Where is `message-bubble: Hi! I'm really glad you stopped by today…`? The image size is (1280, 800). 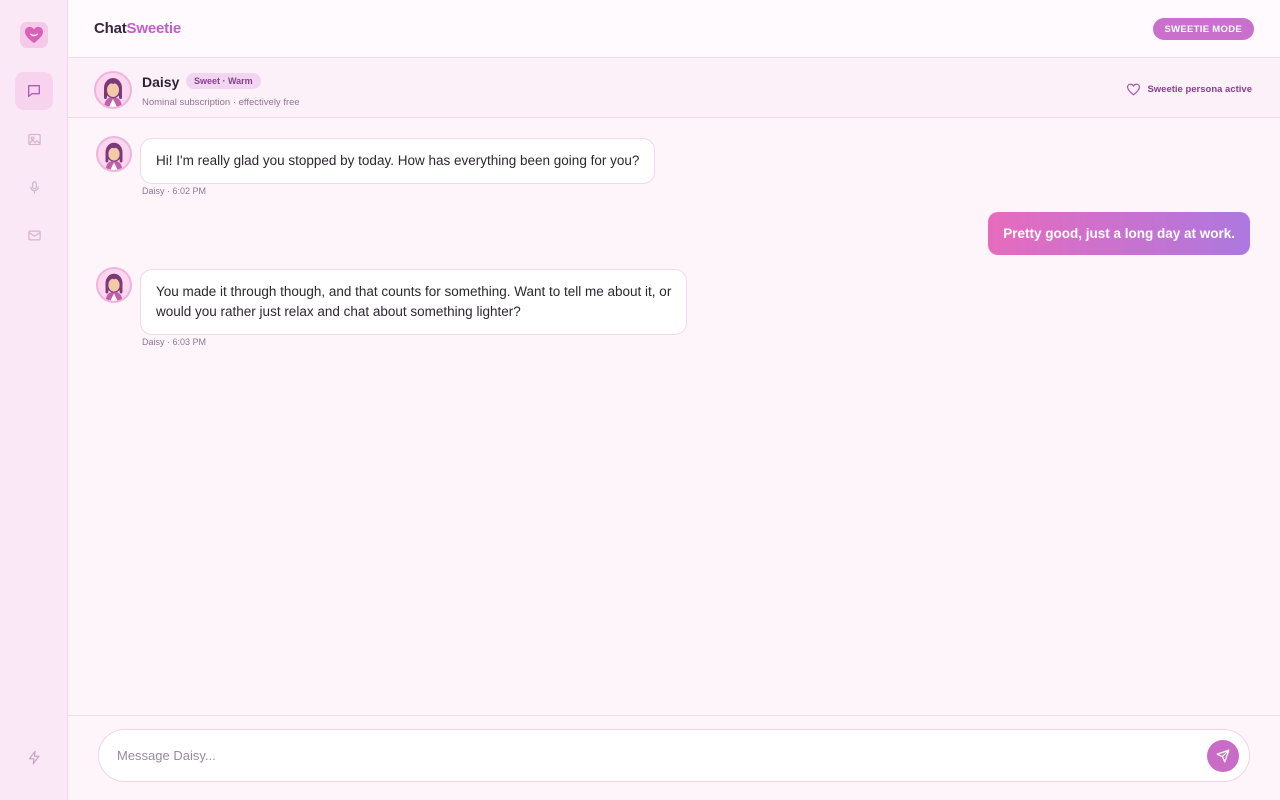
message-bubble: Hi! I'm really glad you stopped by today… is located at coordinates (398, 161).